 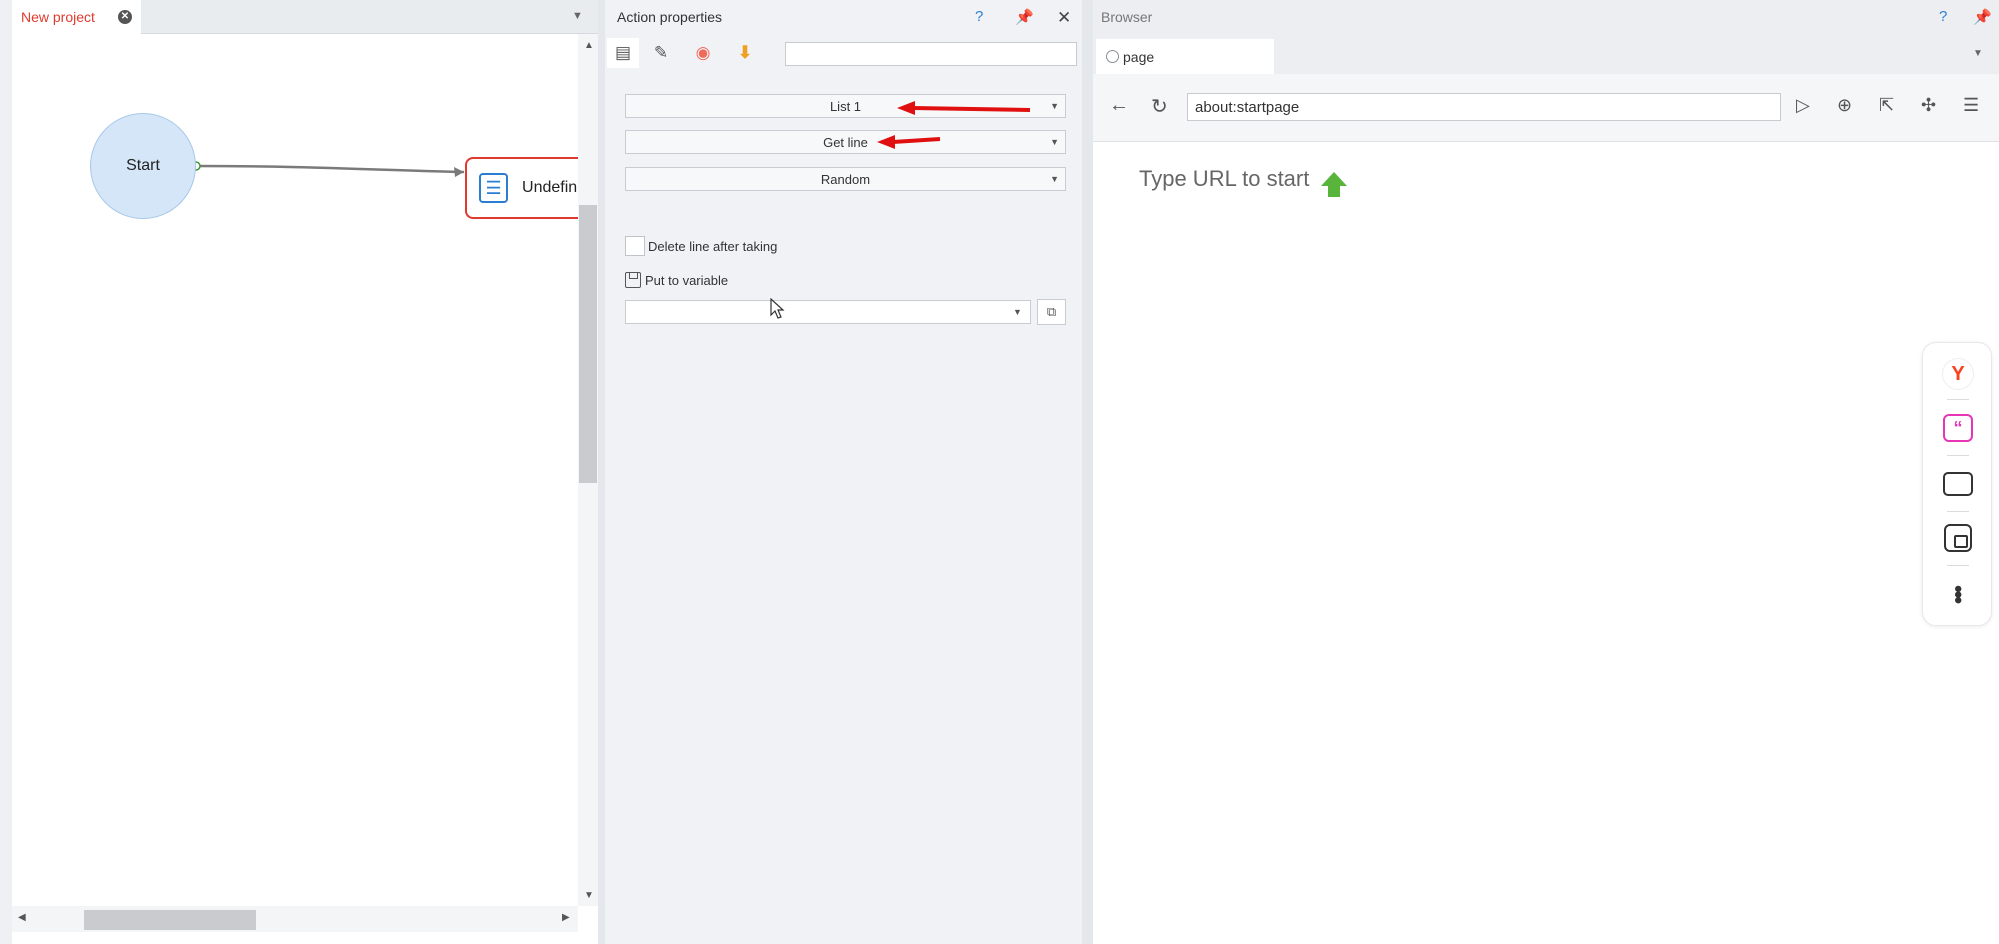 I want to click on puzzle-icon: ✣, so click(x=1928, y=105).